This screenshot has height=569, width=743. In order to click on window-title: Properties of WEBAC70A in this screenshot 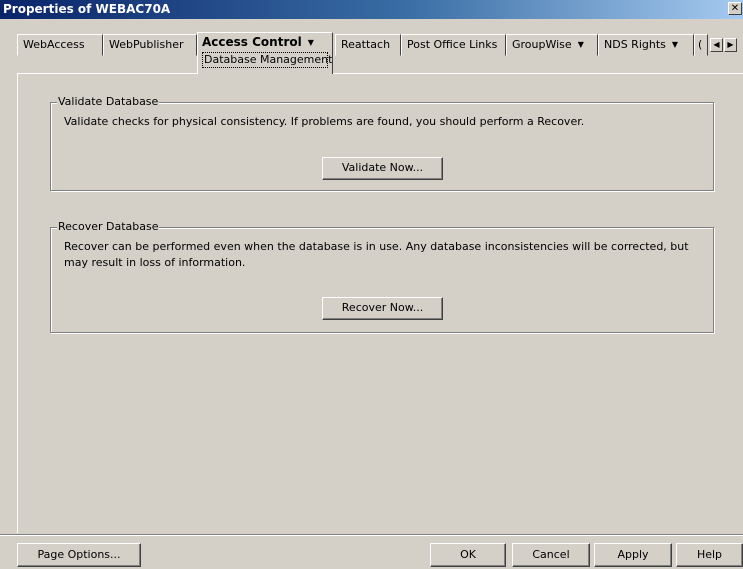, I will do `click(87, 9)`.